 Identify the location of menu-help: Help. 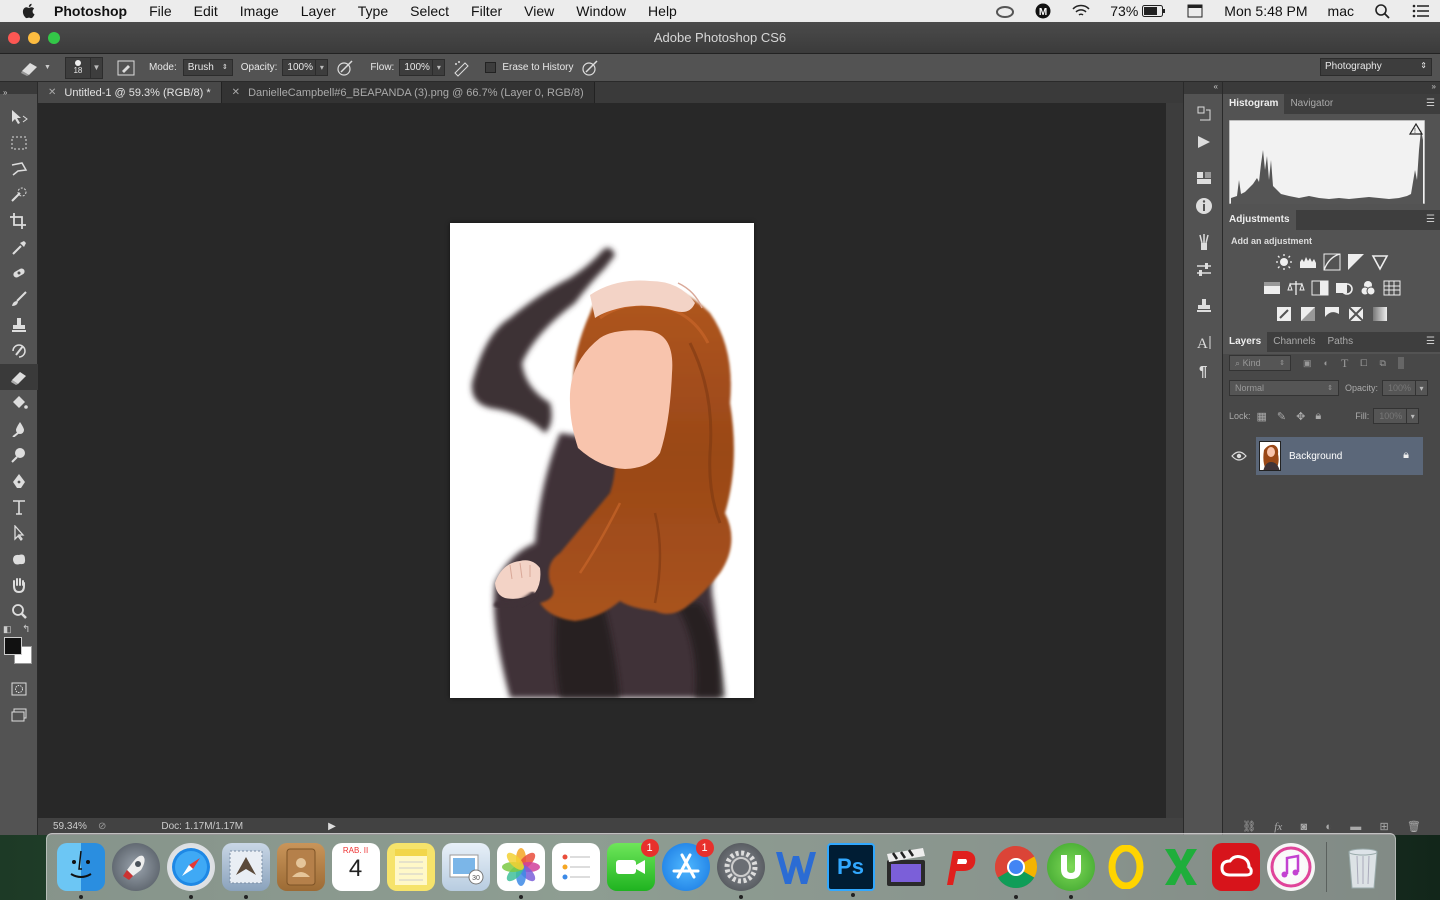
(662, 11).